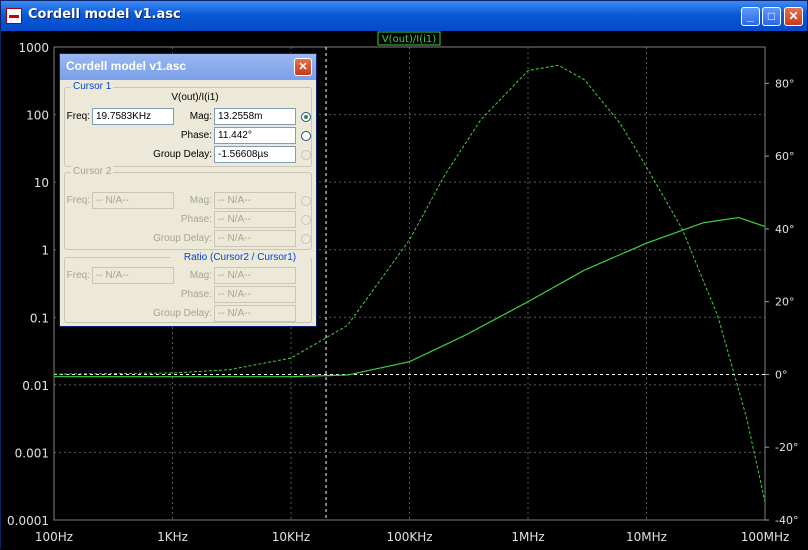 The width and height of the screenshot is (808, 550). I want to click on cursor1-group-delay-field: -1.56608µs, so click(255, 154).